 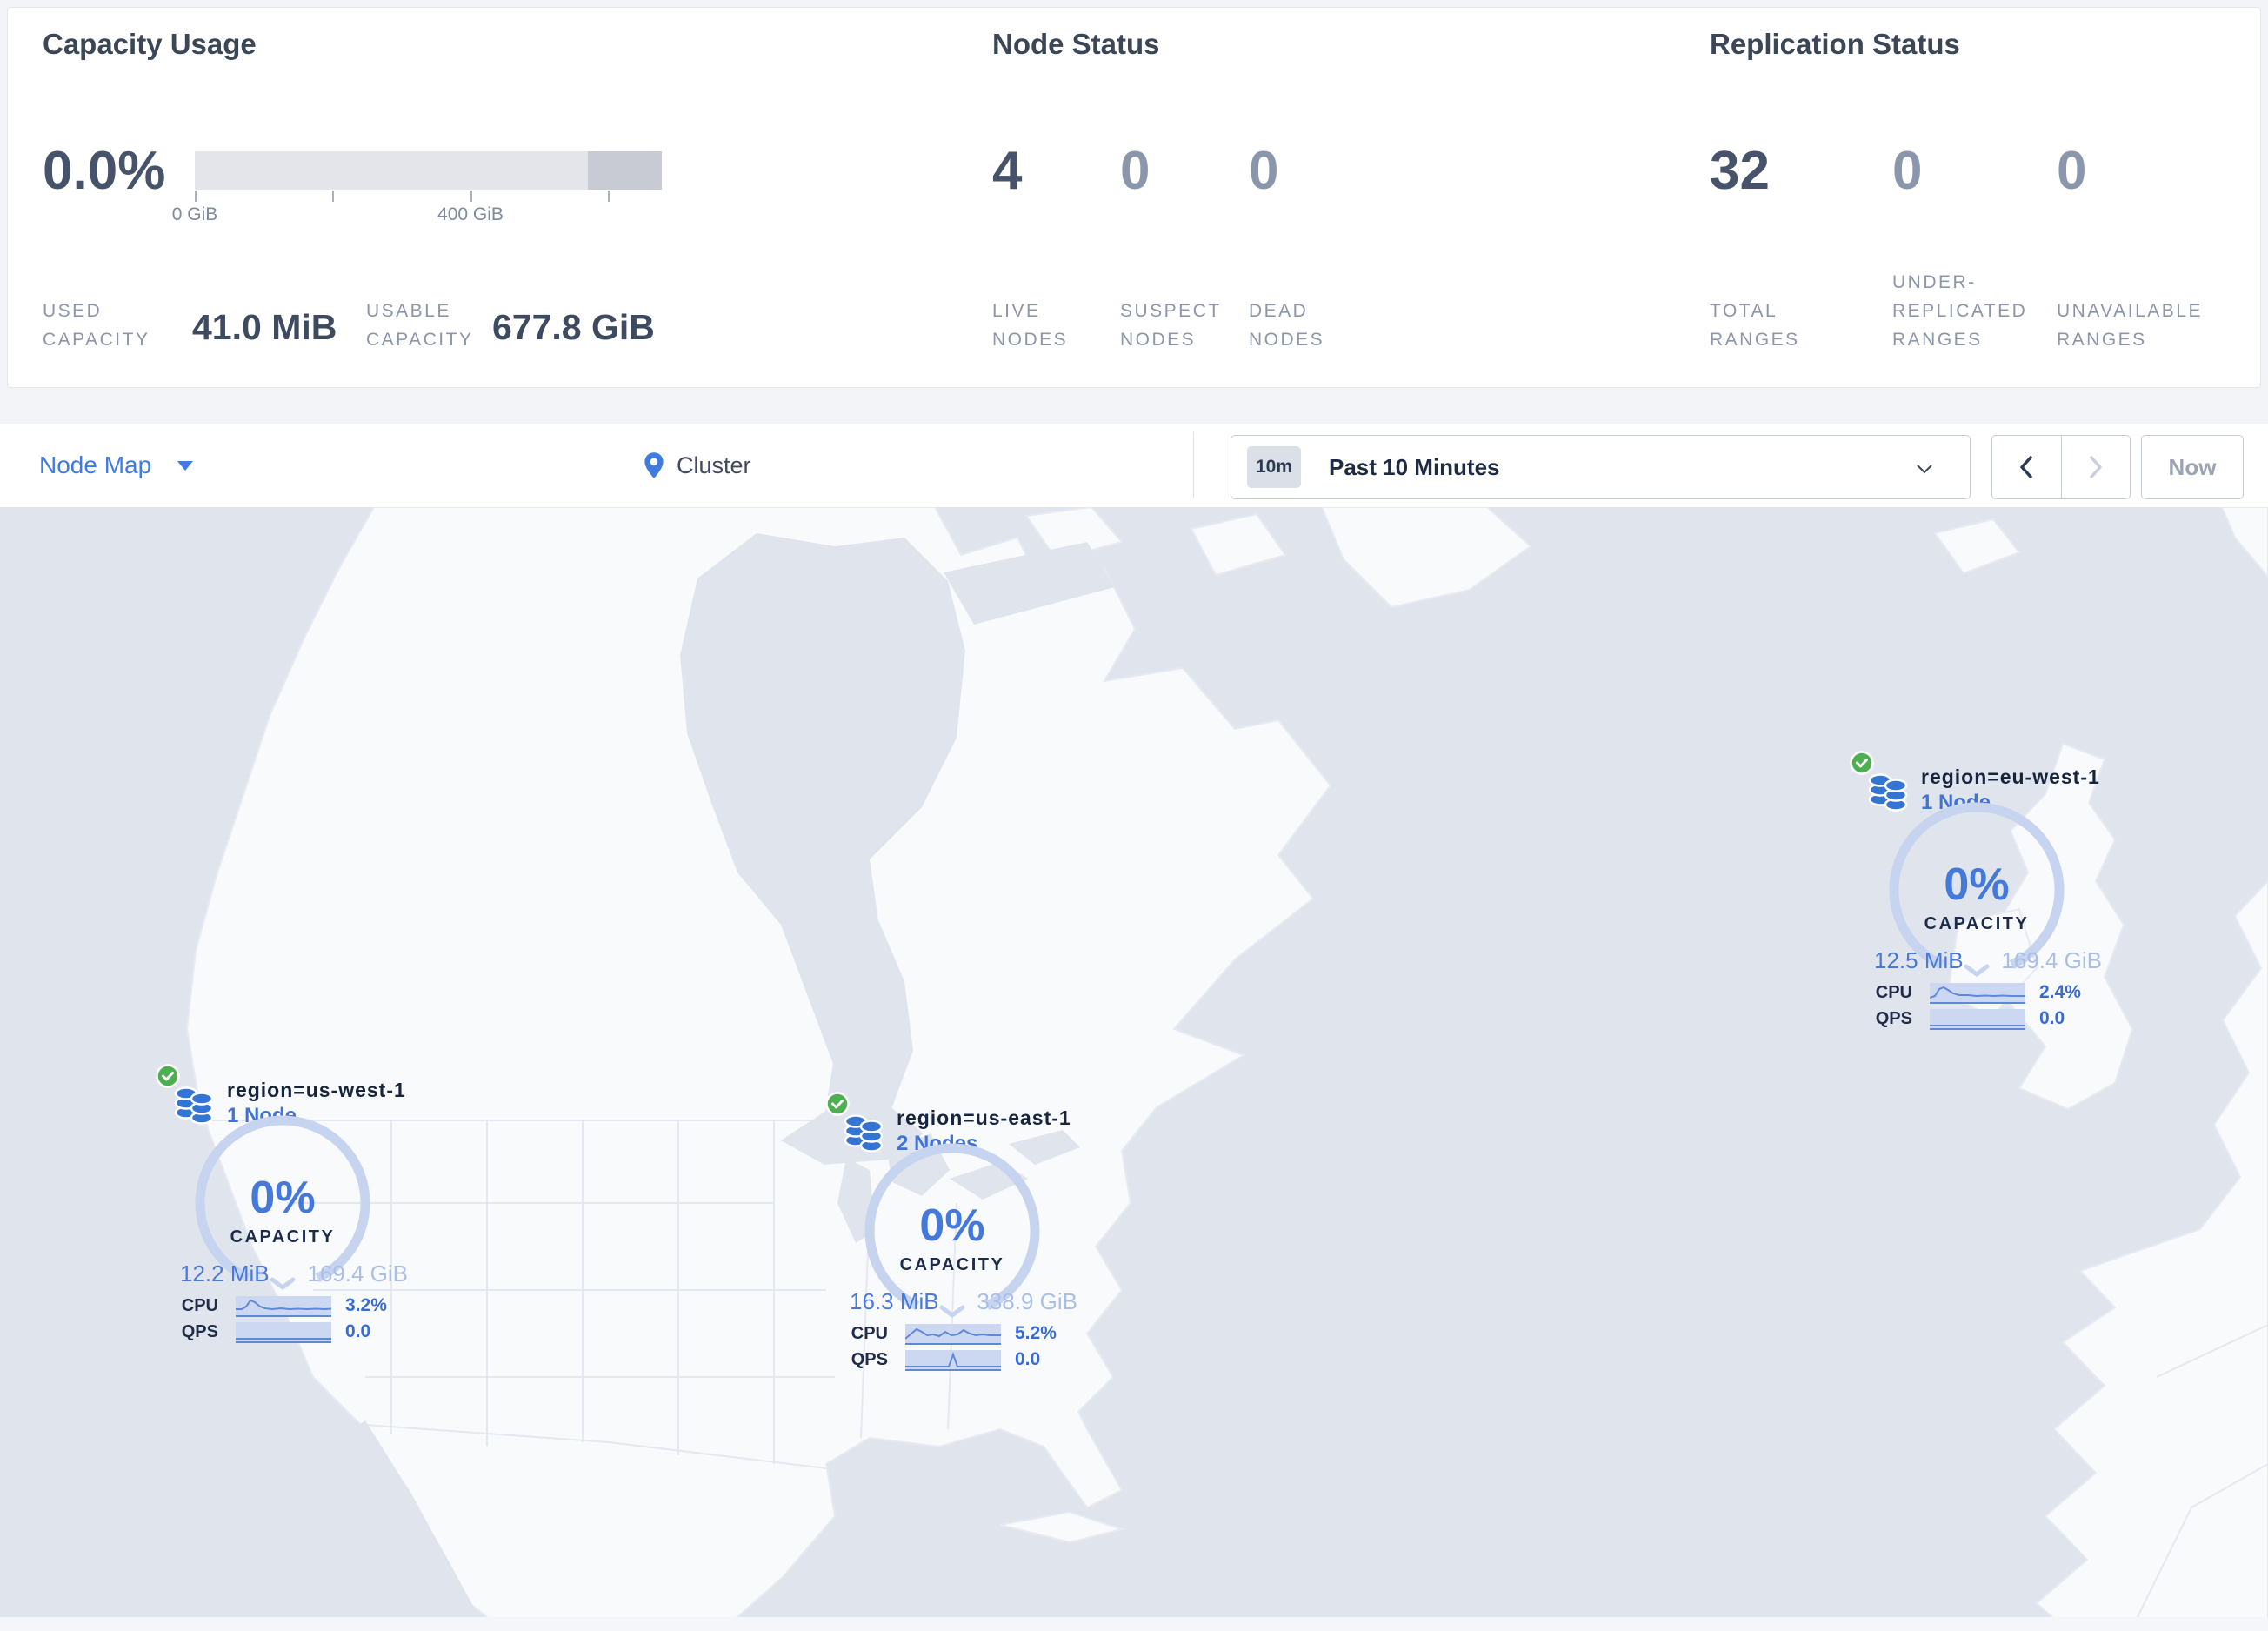 What do you see at coordinates (654, 465) in the screenshot?
I see `map-pin-icon` at bounding box center [654, 465].